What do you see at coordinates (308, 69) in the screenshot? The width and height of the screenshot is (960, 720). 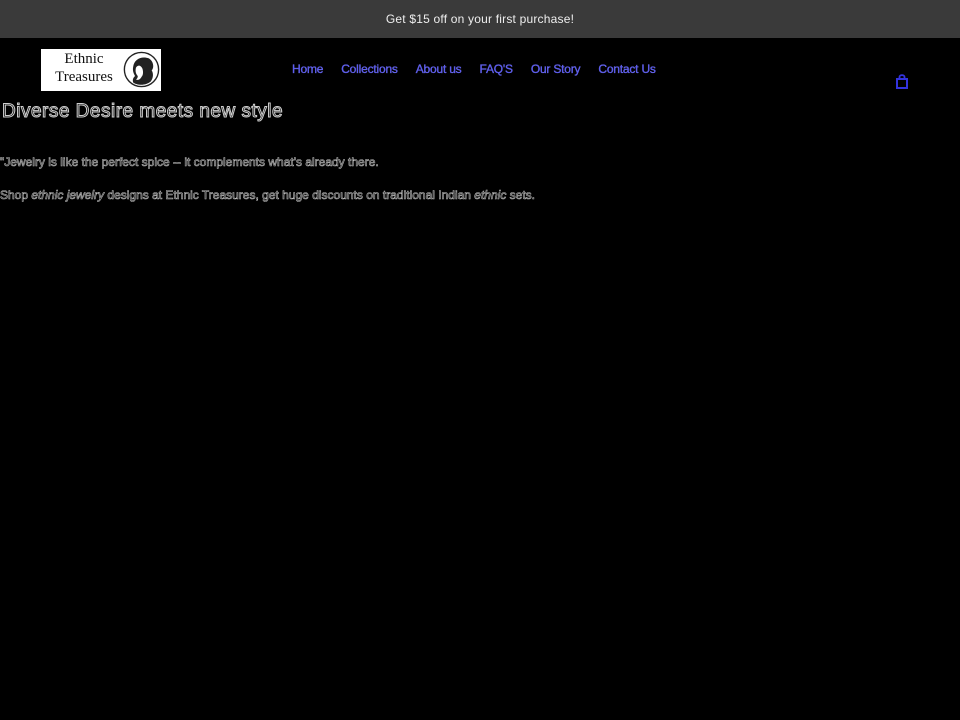 I see `nav-home: Home` at bounding box center [308, 69].